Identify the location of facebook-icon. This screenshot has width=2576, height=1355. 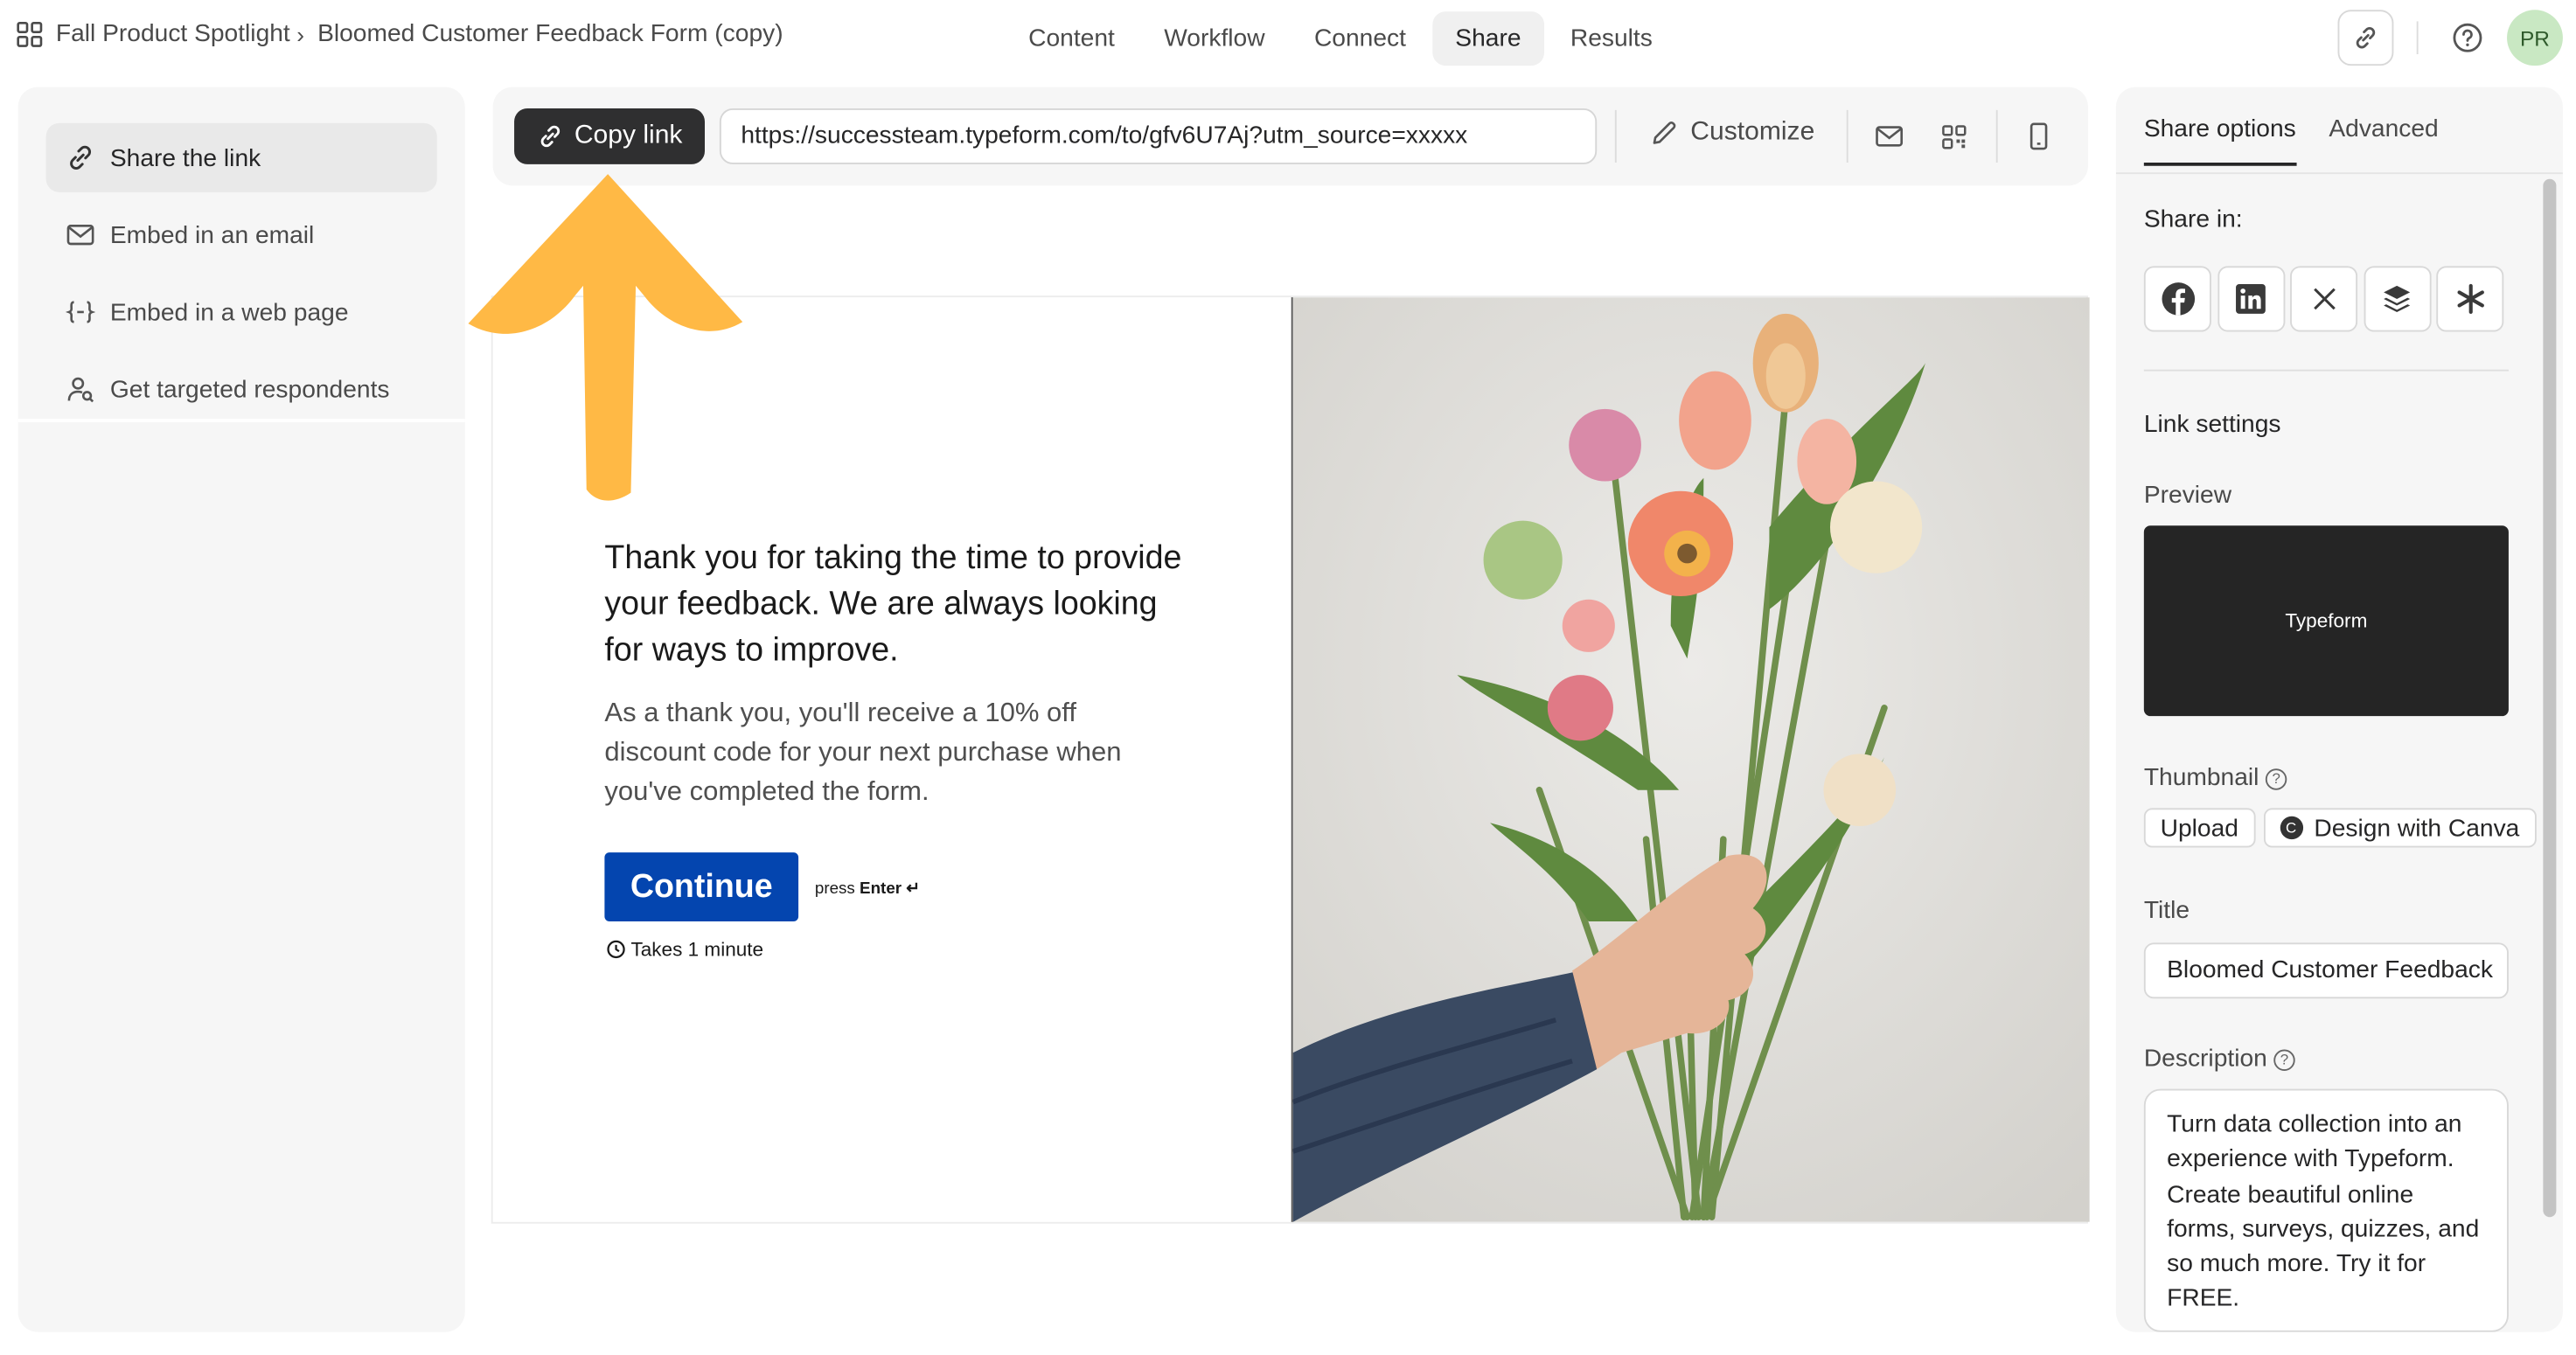
(2178, 299).